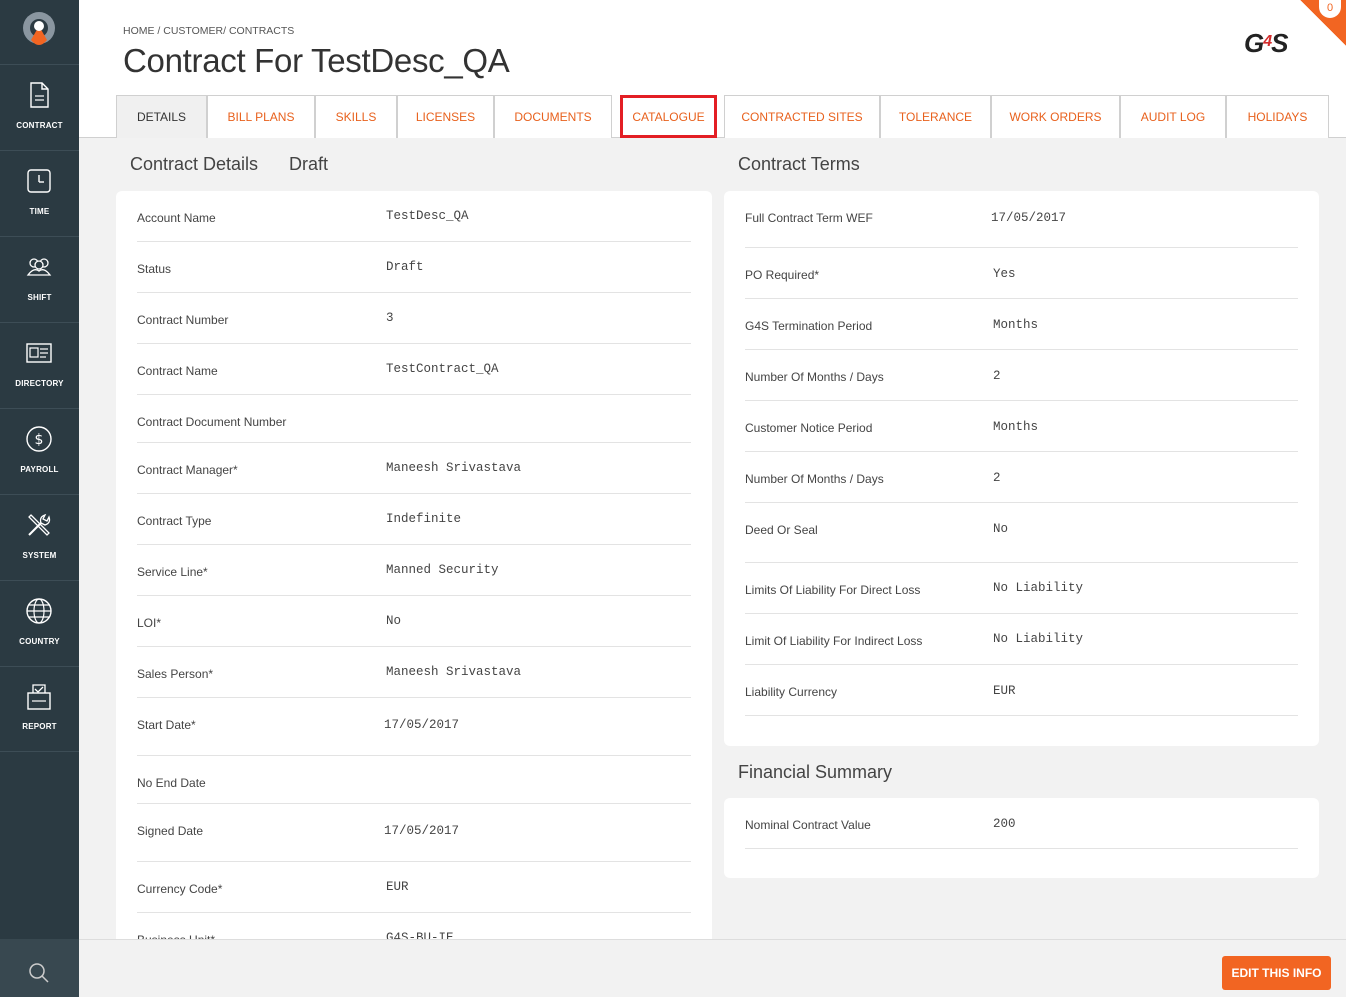 The width and height of the screenshot is (1346, 997). Describe the element at coordinates (809, 428) in the screenshot. I see `term-label: Customer Notice Period` at that location.